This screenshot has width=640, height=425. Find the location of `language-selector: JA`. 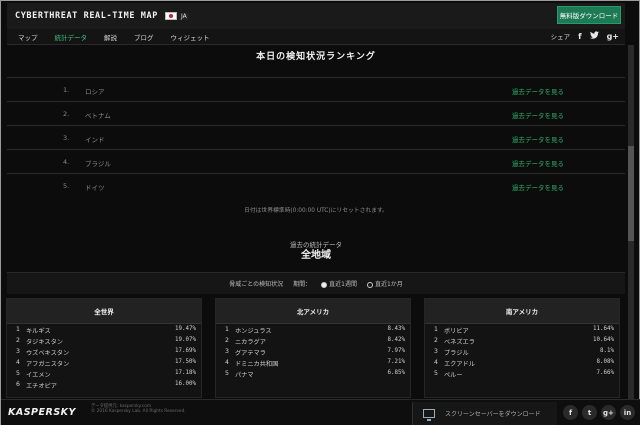

language-selector: JA is located at coordinates (183, 16).